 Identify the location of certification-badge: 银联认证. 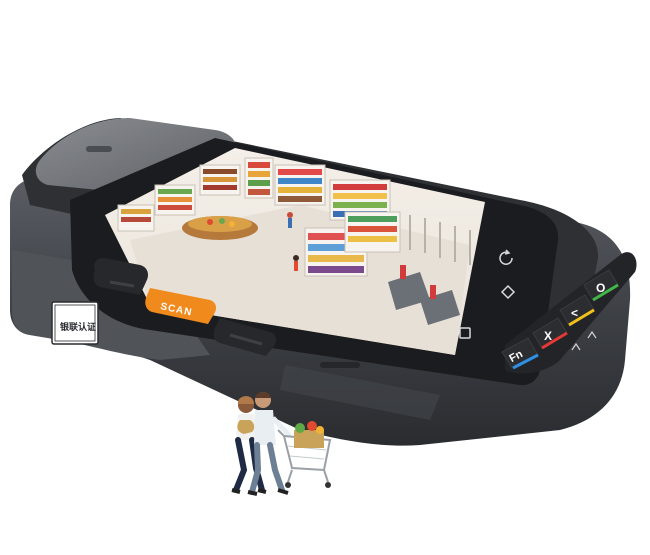
(75, 323).